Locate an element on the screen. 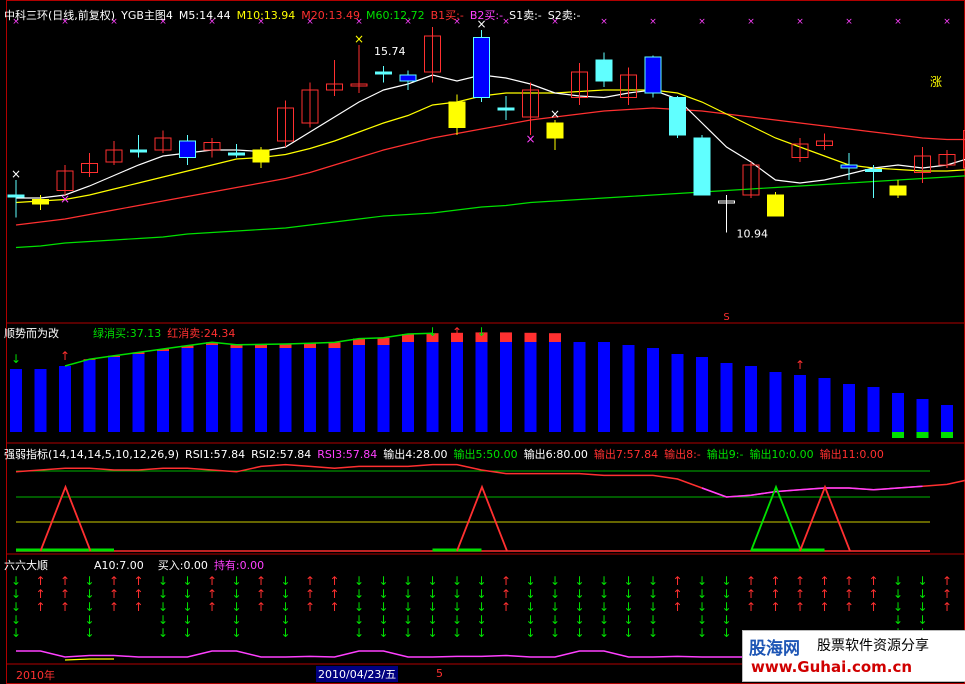 The width and height of the screenshot is (965, 684). panel2-title: 顺势而为改 is located at coordinates (31, 333).